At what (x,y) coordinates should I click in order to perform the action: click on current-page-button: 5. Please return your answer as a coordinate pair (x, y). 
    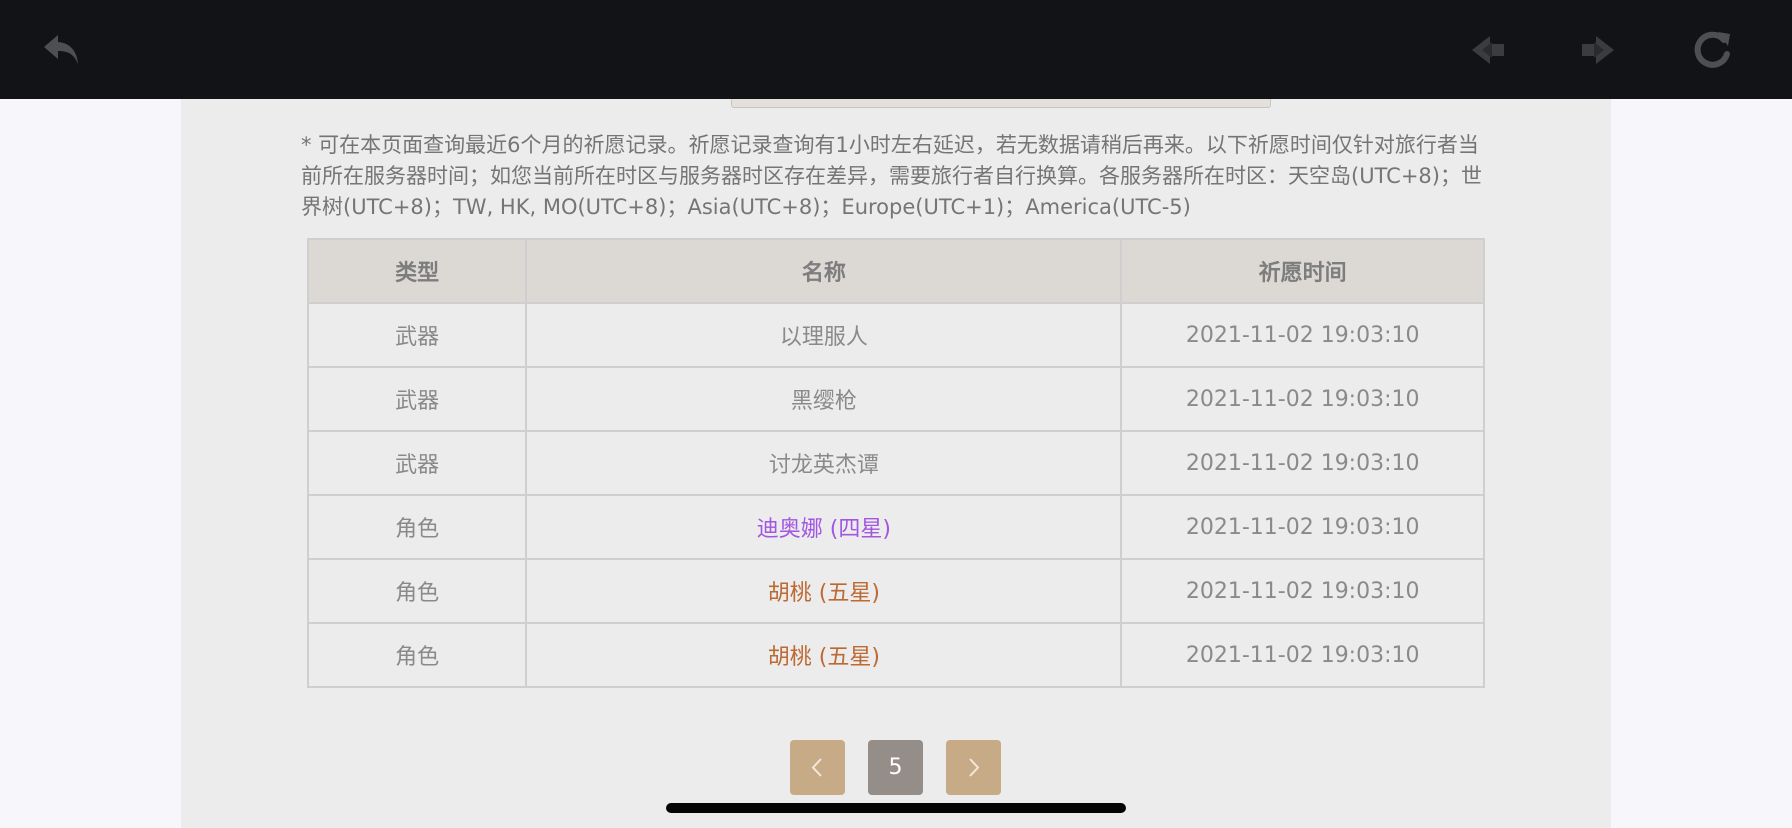
    Looking at the image, I should click on (895, 767).